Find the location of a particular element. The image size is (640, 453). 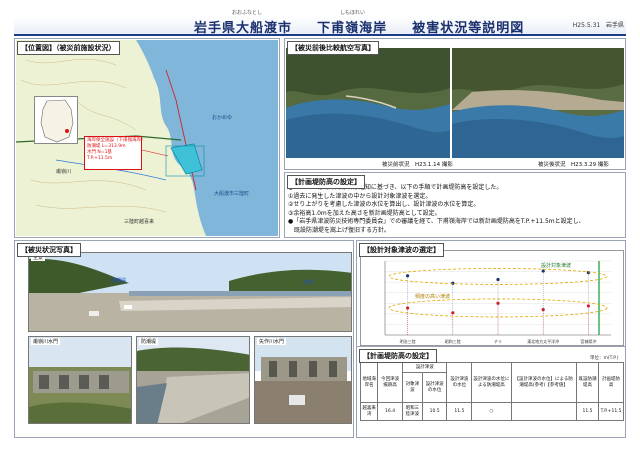

photo-1-drawing is located at coordinates (80, 380).